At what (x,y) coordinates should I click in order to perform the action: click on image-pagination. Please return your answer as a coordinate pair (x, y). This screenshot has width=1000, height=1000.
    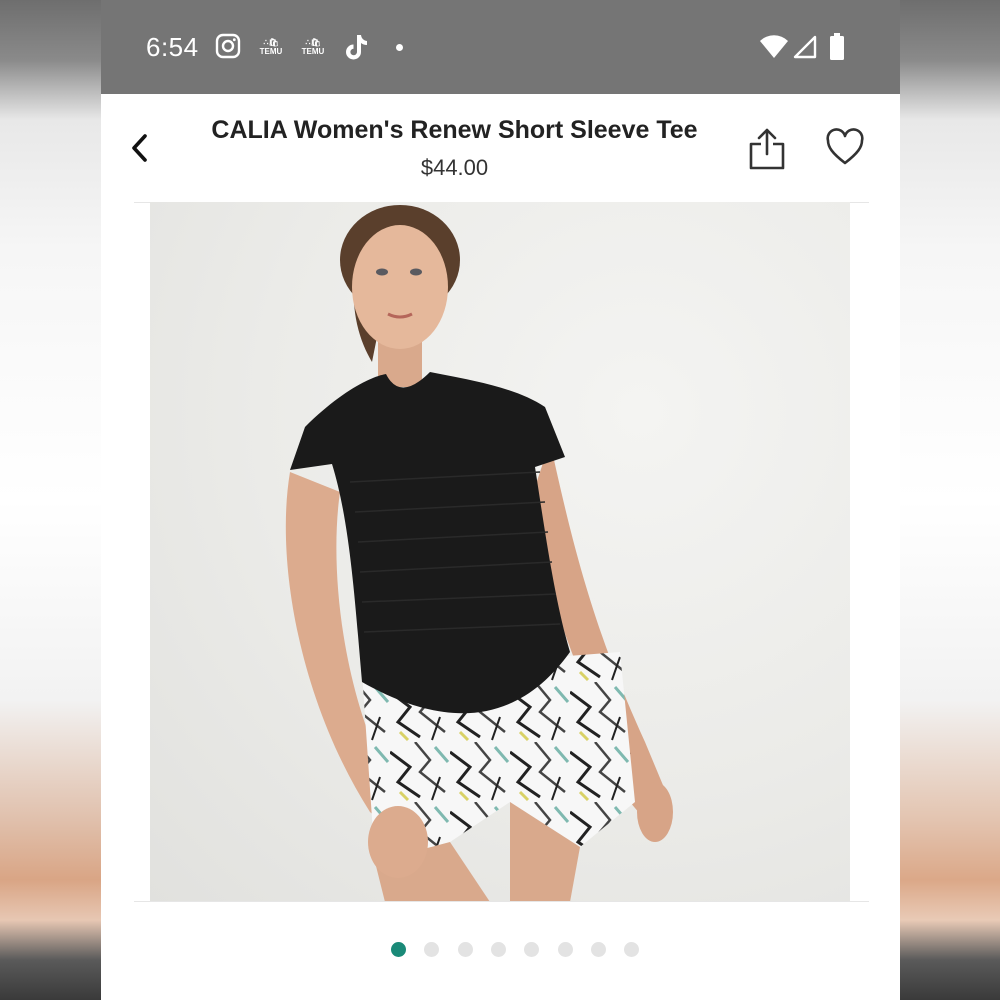
    Looking at the image, I should click on (500, 950).